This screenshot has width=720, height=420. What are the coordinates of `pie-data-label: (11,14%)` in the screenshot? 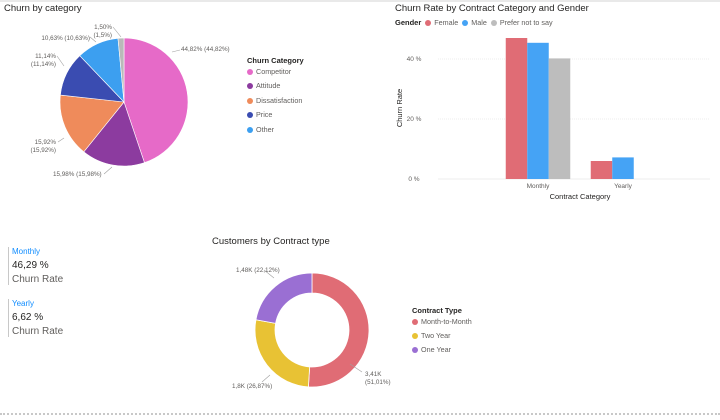 It's located at (43, 64).